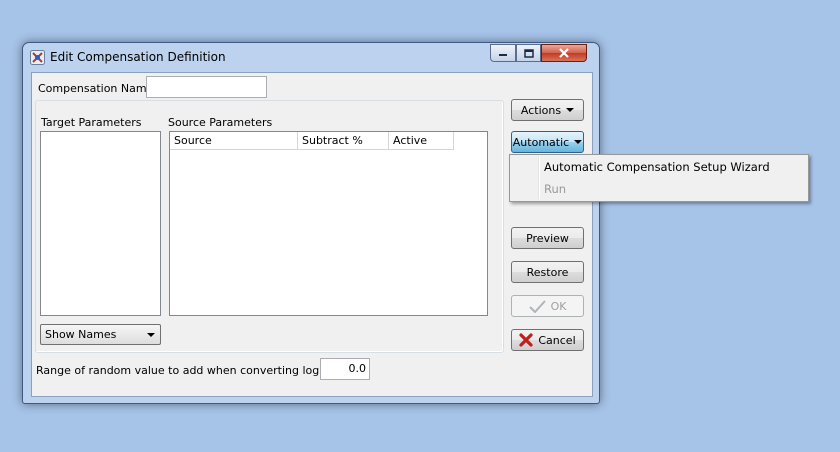 This screenshot has width=840, height=452. I want to click on maximize-button, so click(528, 53).